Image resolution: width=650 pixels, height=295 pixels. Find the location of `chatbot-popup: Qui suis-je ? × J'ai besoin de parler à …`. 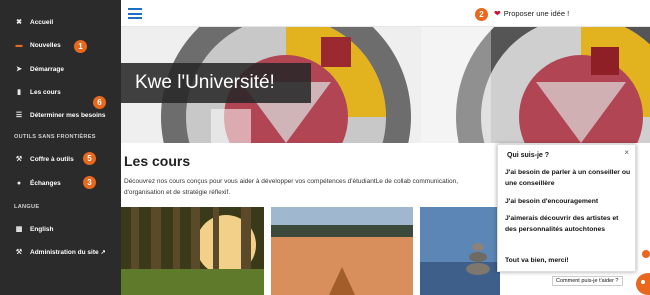

chatbot-popup: Qui suis-je ? × J'ai besoin de parler à … is located at coordinates (566, 208).